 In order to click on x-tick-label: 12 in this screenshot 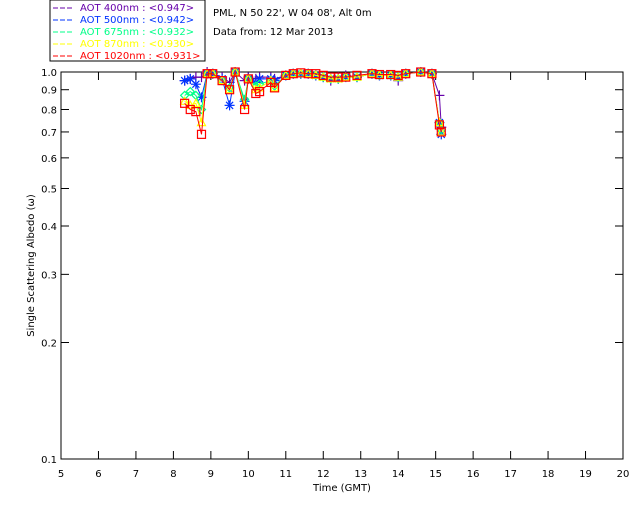, I will do `click(323, 474)`.